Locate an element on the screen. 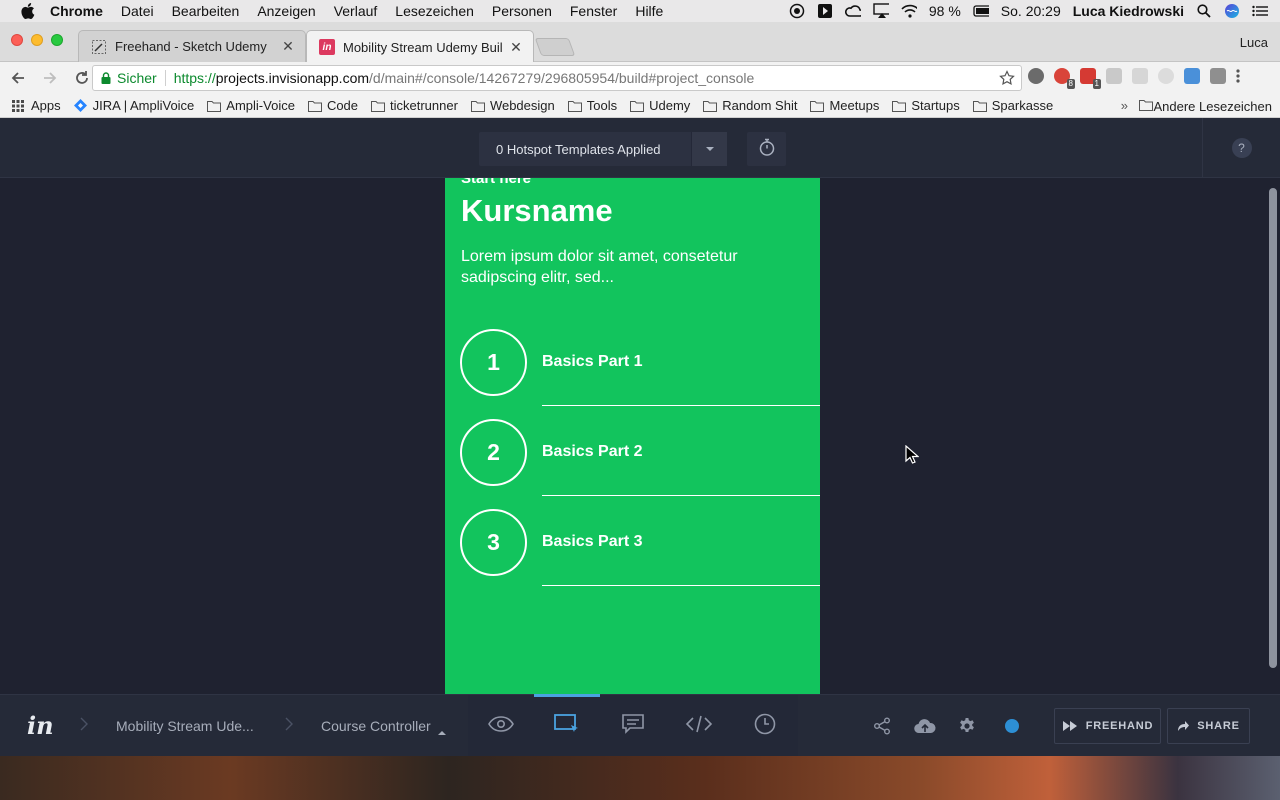  apple-icon is located at coordinates (28, 11).